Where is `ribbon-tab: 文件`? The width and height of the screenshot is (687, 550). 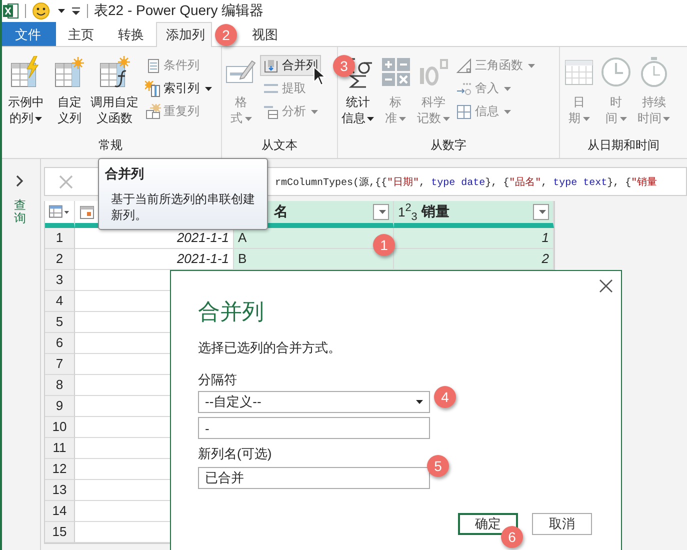 ribbon-tab: 文件 is located at coordinates (28, 34).